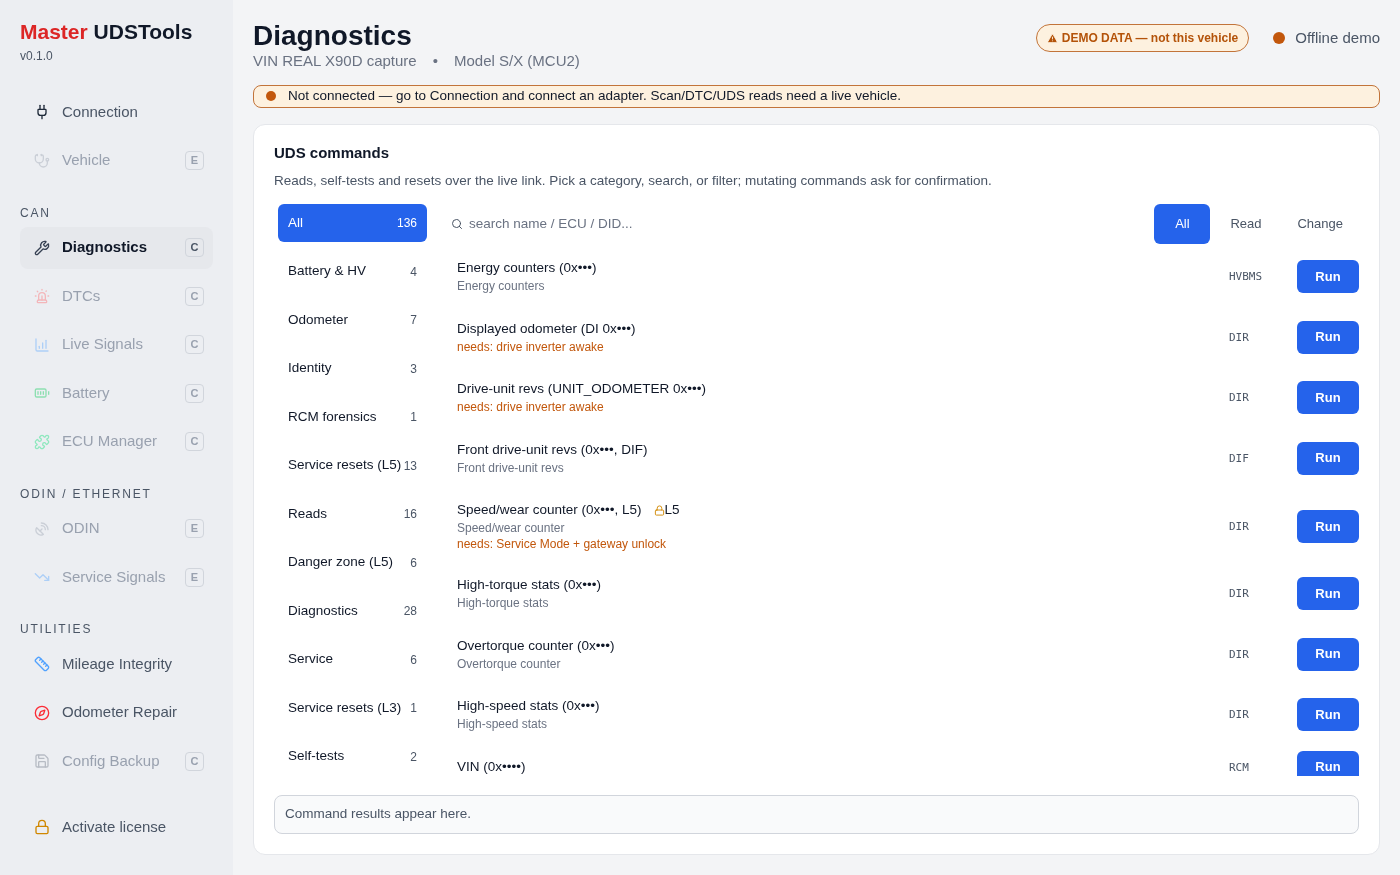 The width and height of the screenshot is (1400, 875). What do you see at coordinates (516, 61) in the screenshot?
I see `model-label: Model S/X (MCU2)` at bounding box center [516, 61].